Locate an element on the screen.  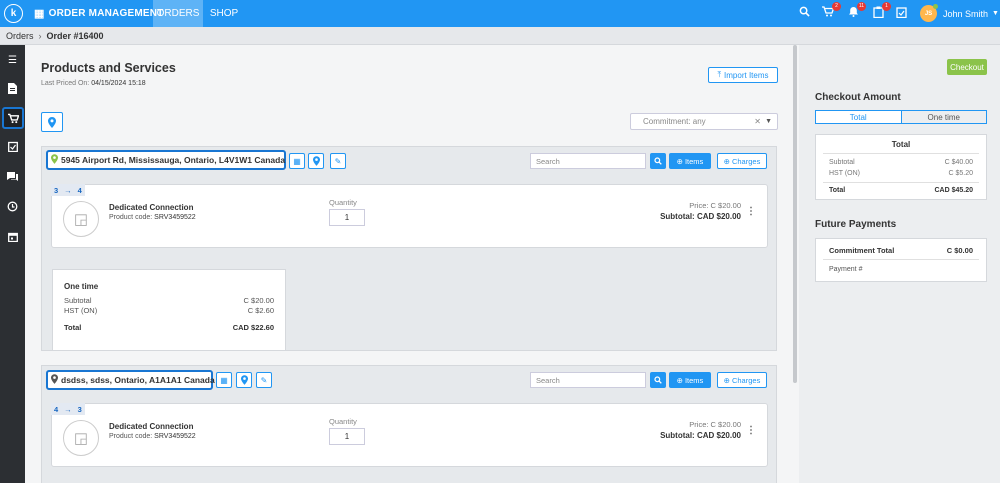
menu-icon: ☰ is located at coordinates (12, 60).